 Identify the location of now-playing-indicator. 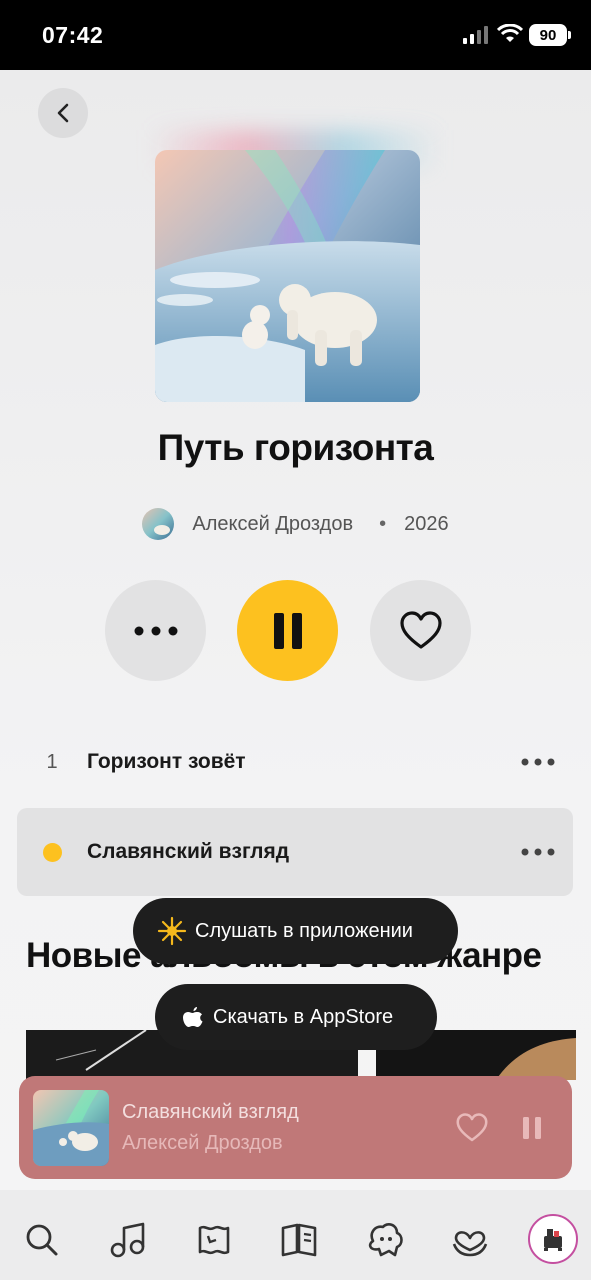
(52, 852).